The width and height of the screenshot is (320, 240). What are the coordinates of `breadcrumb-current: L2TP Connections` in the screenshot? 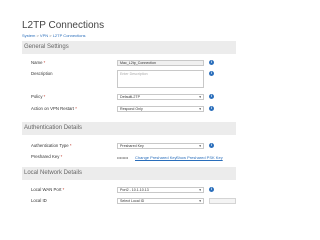 It's located at (69, 35).